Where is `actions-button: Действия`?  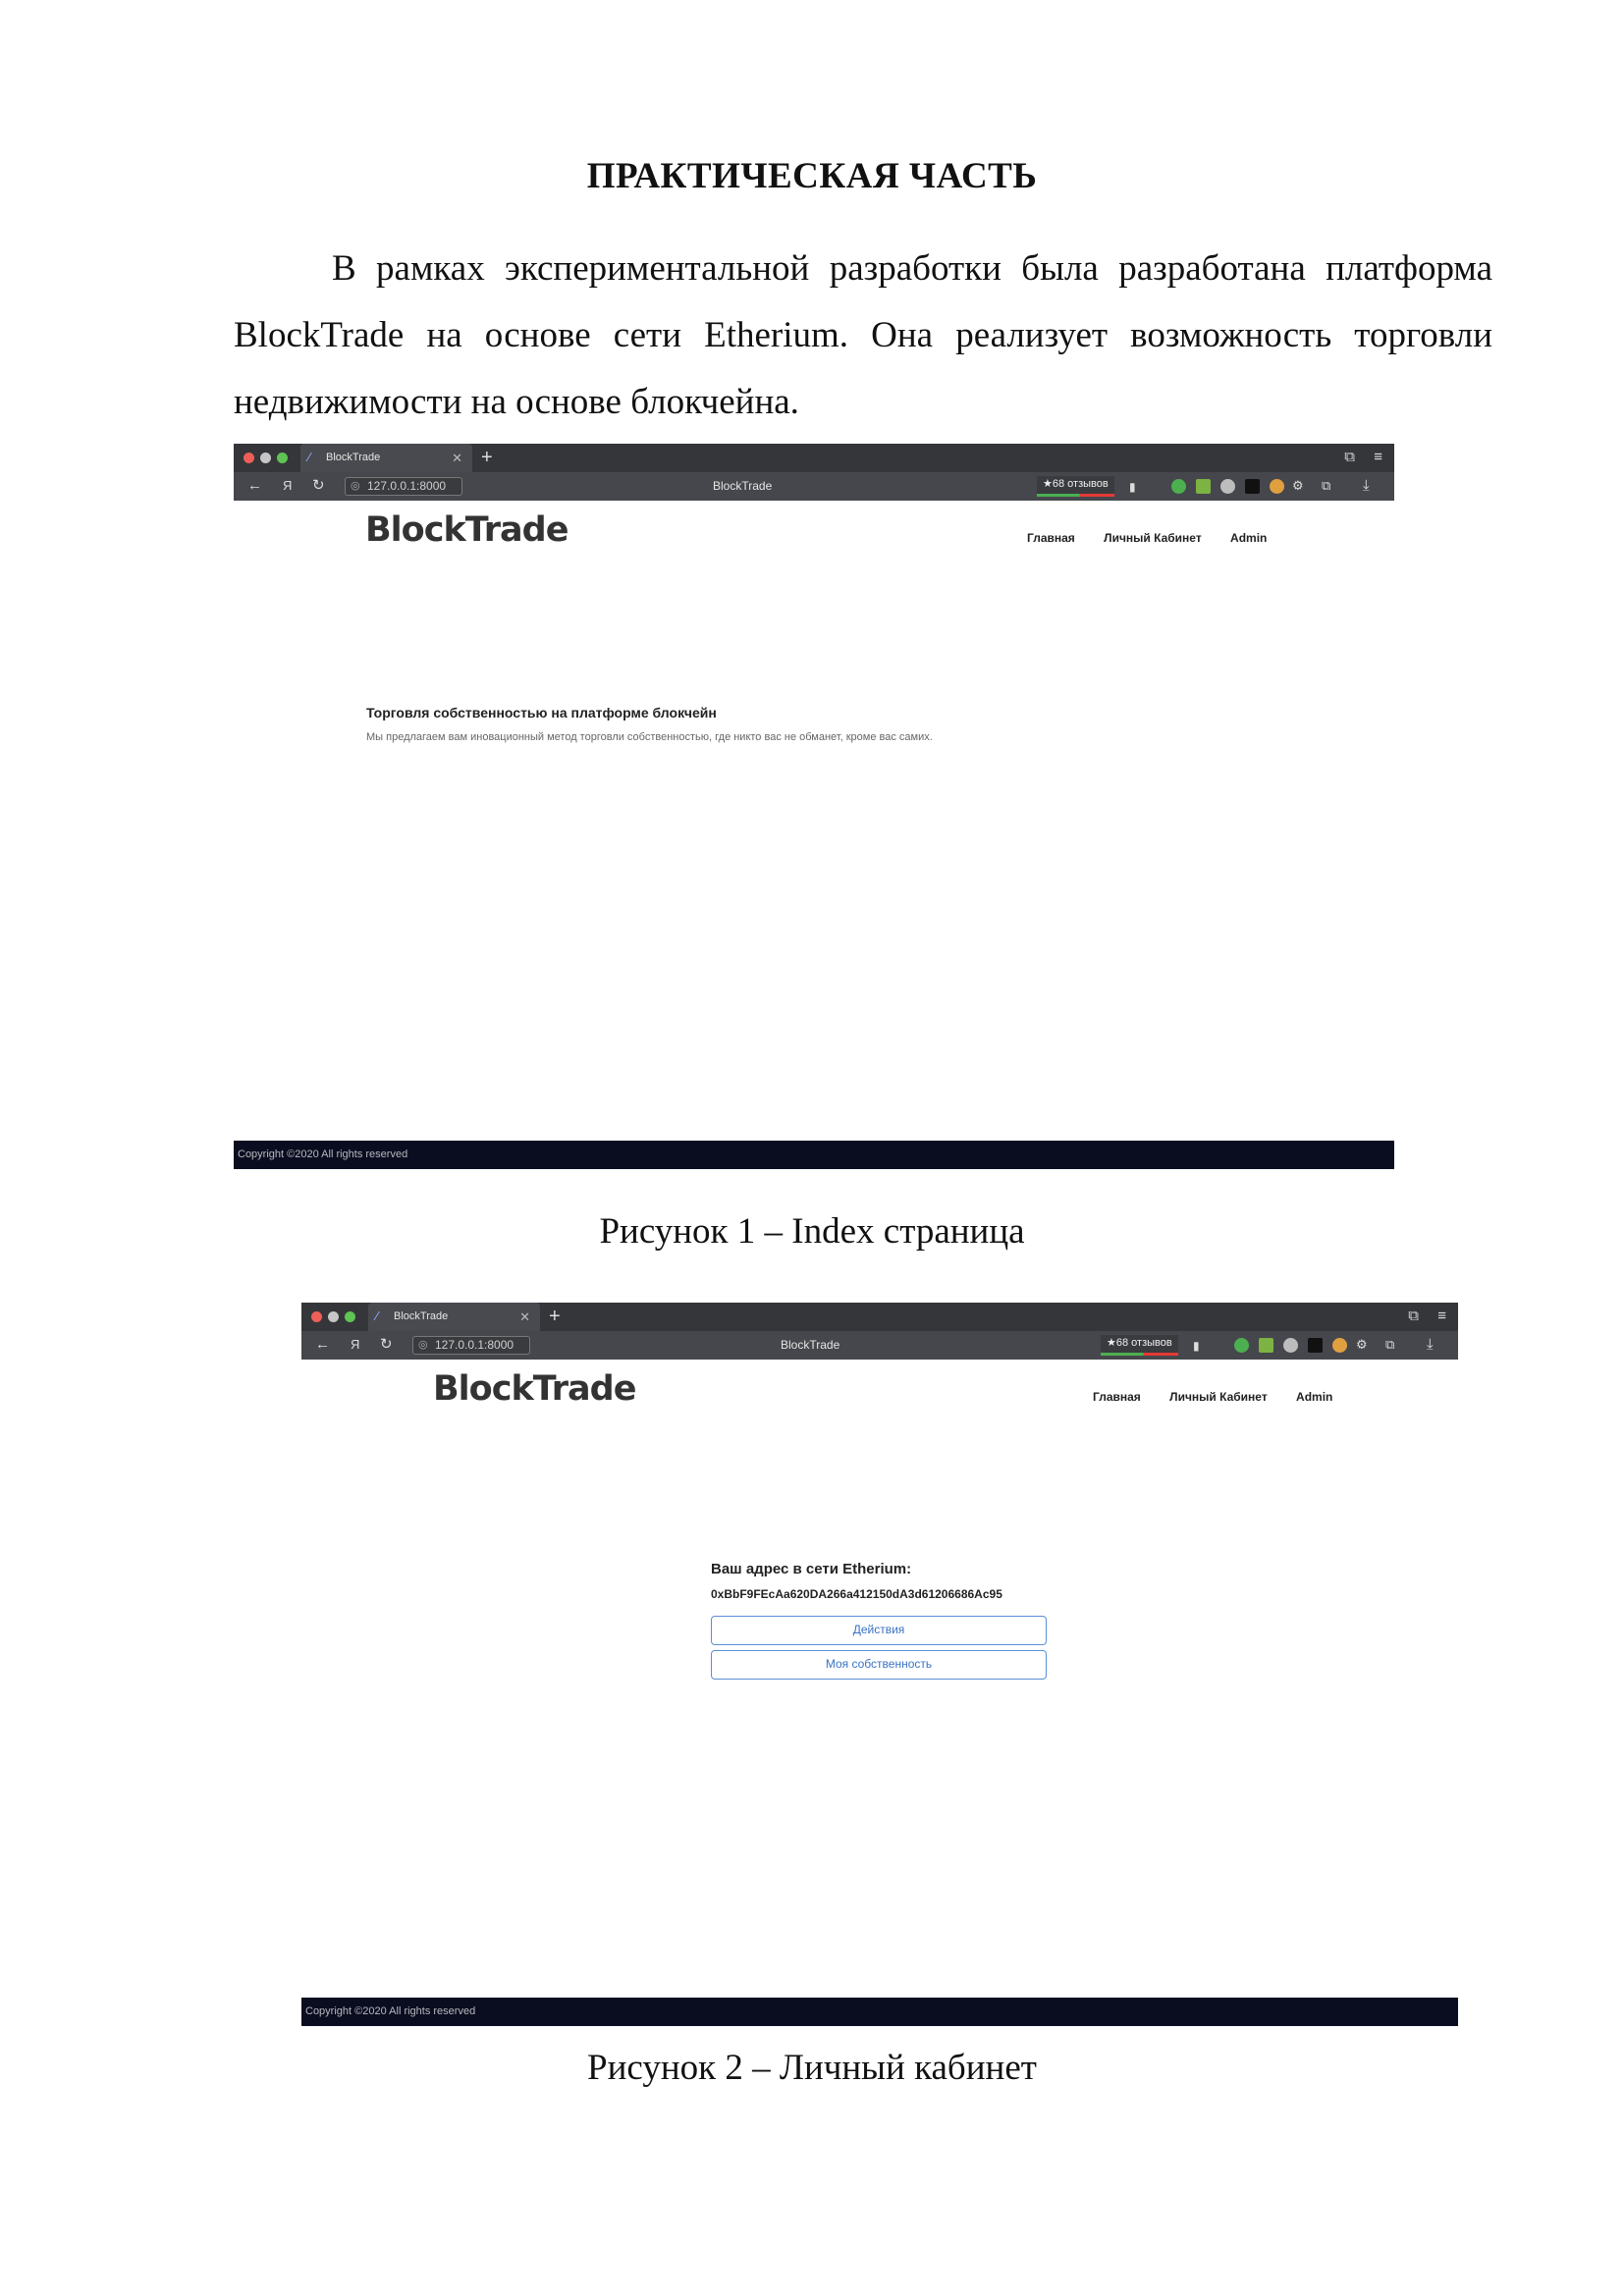
actions-button: Действия is located at coordinates (879, 1630).